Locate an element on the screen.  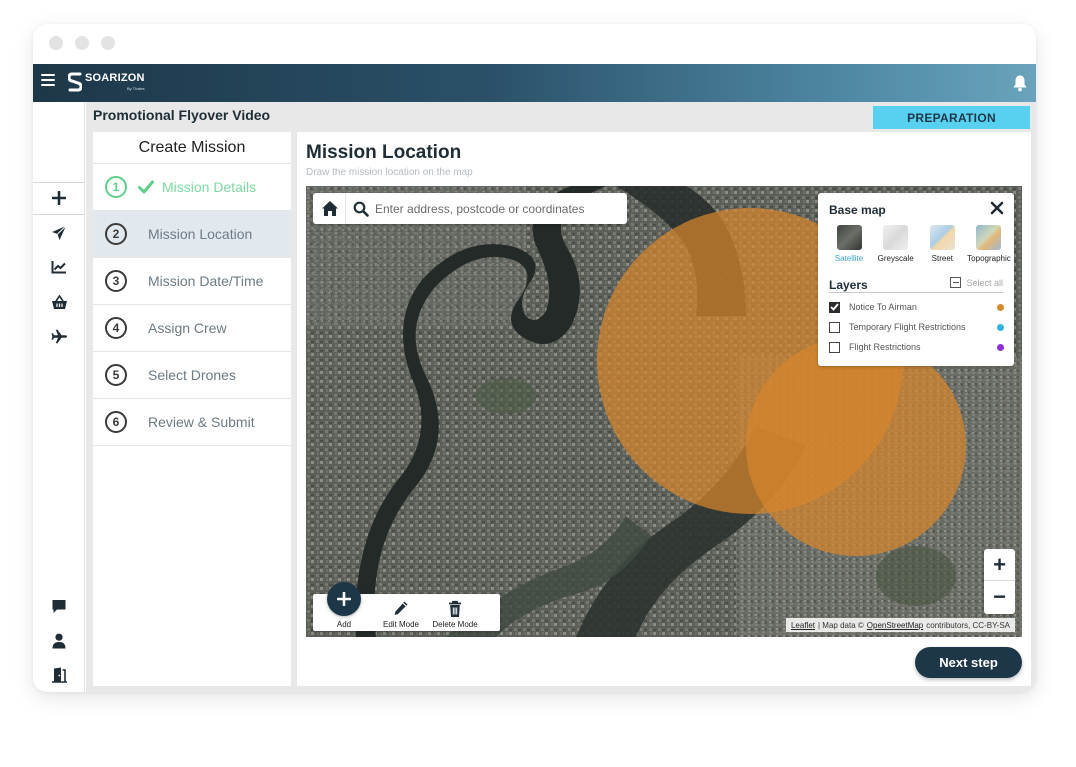
base-map-satellite: Satellite is located at coordinates (849, 244).